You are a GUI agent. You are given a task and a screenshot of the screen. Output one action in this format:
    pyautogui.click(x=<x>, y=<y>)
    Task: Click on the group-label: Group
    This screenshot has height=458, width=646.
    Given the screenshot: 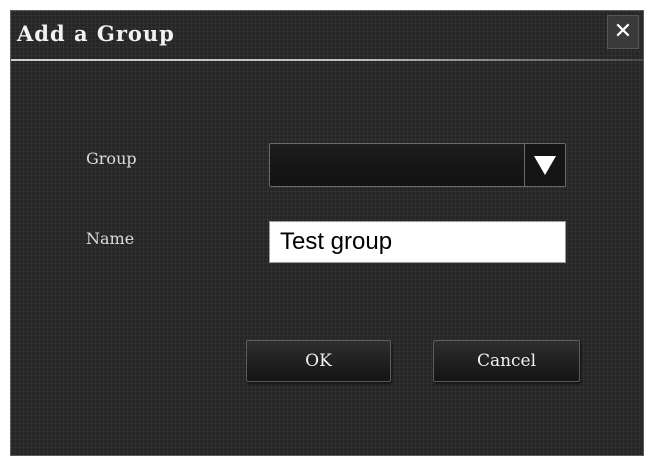 What is the action you would take?
    pyautogui.click(x=111, y=158)
    